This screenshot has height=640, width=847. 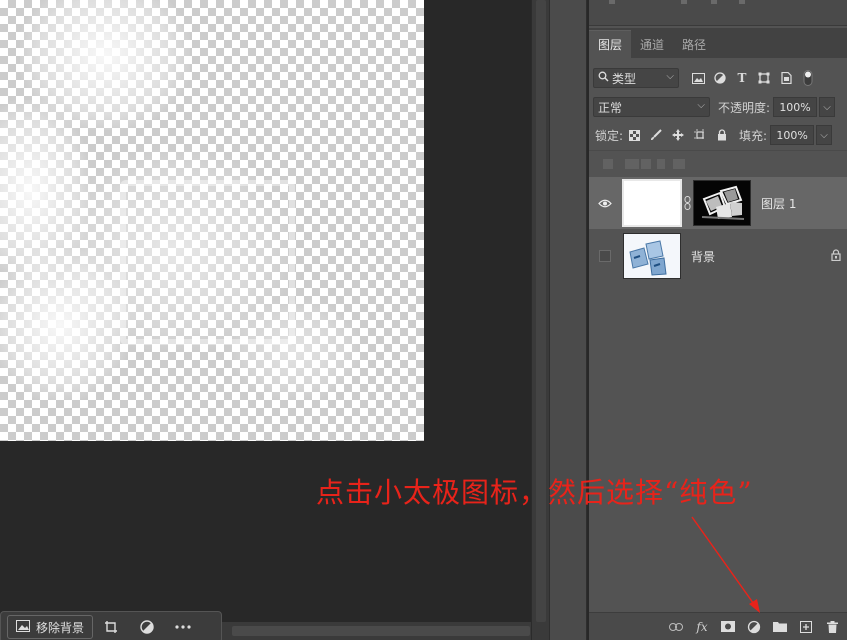 I want to click on adjustment-filter-icon, so click(x=720, y=78).